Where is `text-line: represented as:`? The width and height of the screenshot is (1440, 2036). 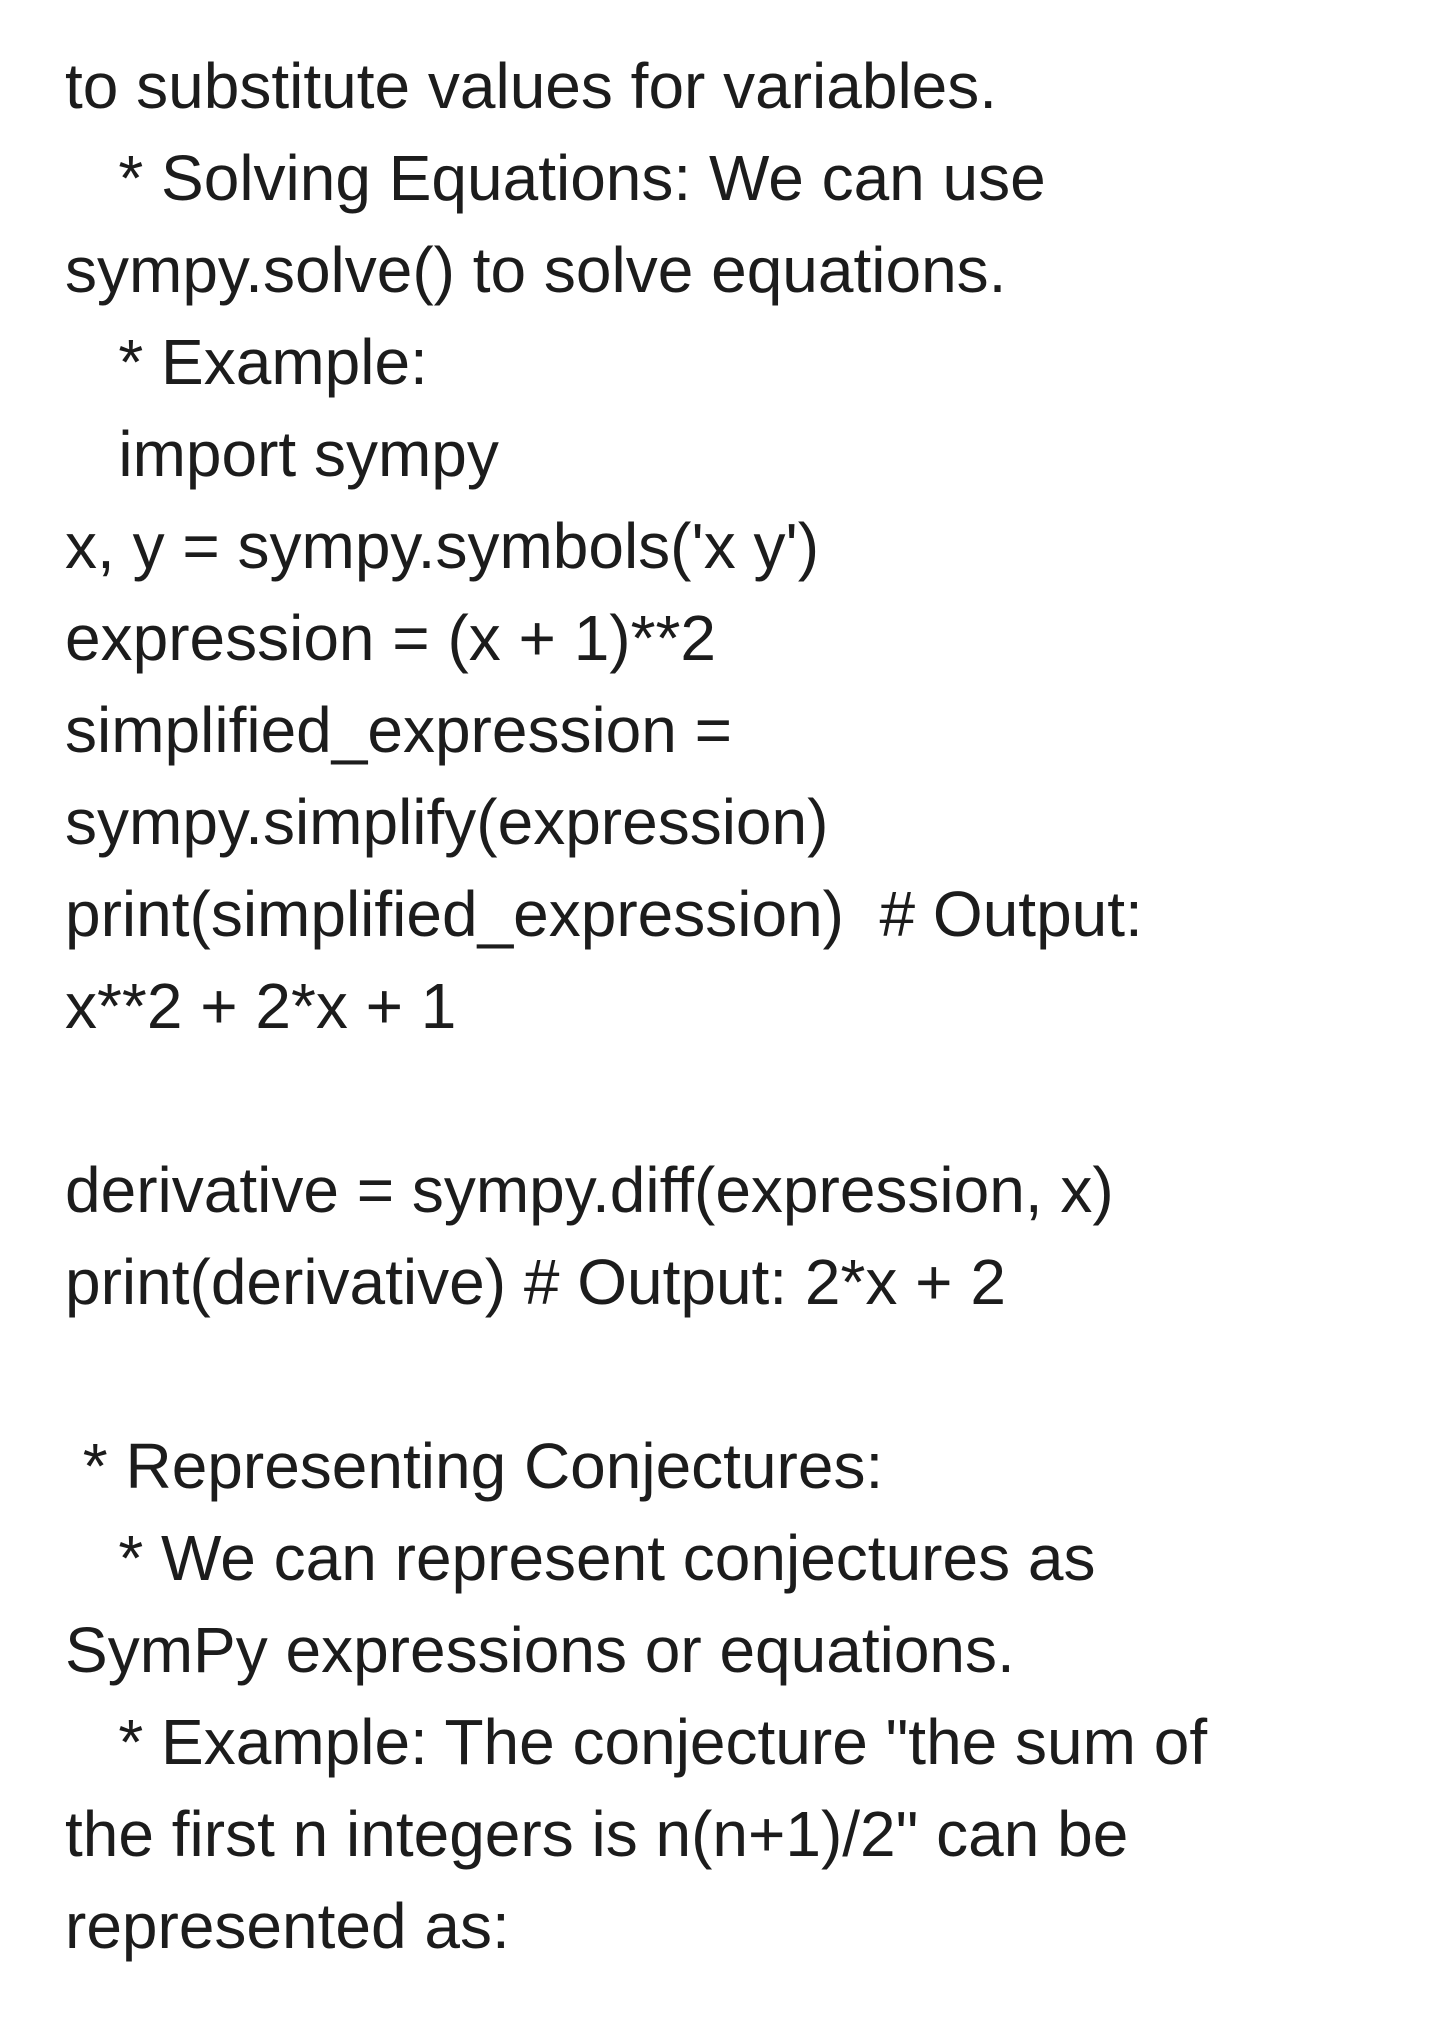
text-line: represented as: is located at coordinates (287, 1926).